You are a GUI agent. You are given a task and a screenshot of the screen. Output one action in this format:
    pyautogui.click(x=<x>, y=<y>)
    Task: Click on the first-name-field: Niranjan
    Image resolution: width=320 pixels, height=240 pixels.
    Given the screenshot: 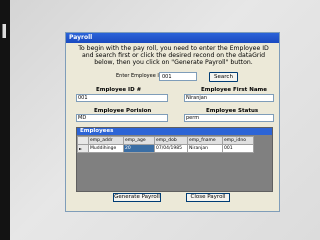 What is the action you would take?
    pyautogui.click(x=229, y=98)
    